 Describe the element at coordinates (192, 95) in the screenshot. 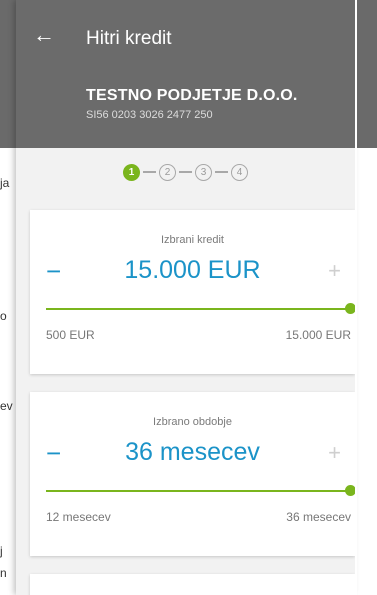

I see `company-name: TESTNO PODJETJE D.O.O.` at that location.